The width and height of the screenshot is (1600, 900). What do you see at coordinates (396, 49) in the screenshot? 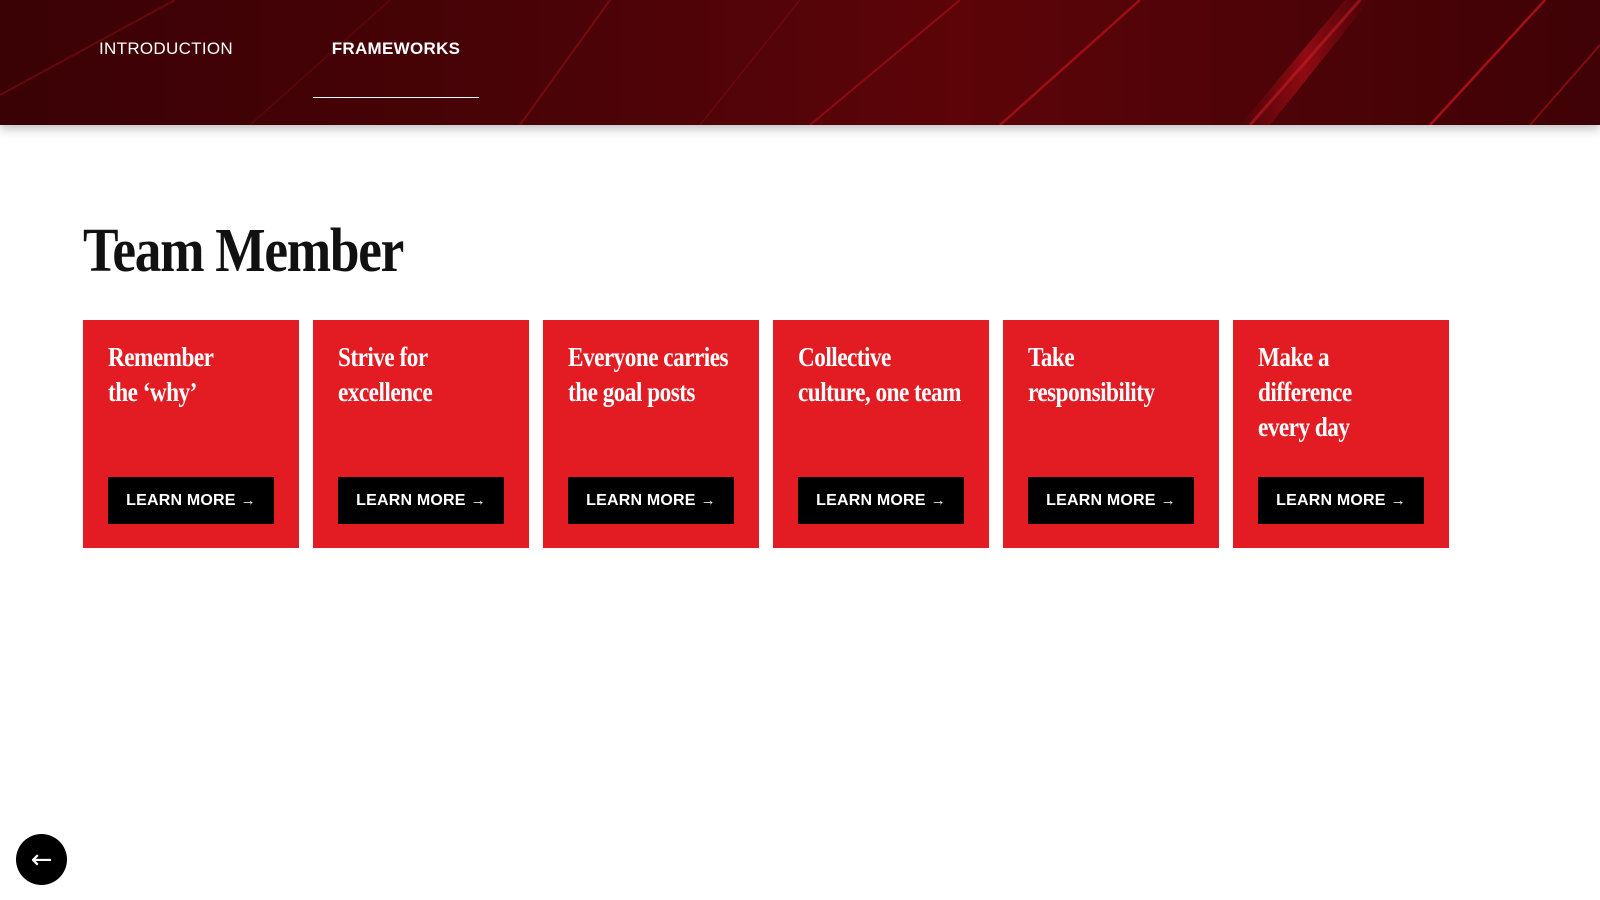
I see `tab-frameworks: FRAMEWORKS` at bounding box center [396, 49].